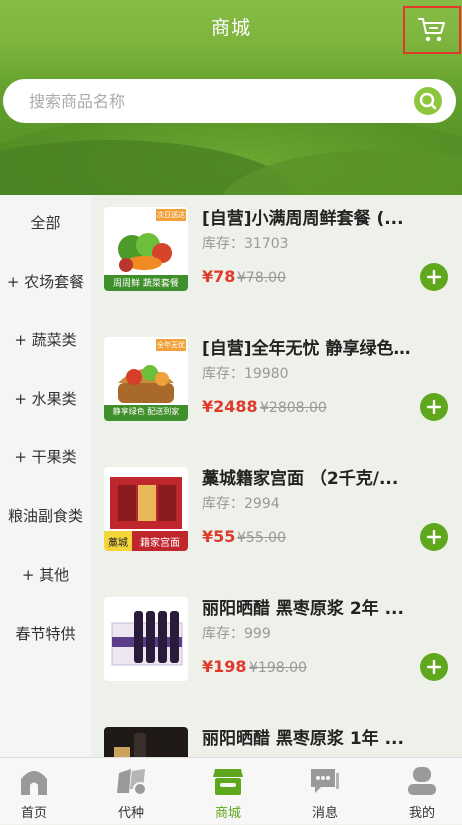 Image resolution: width=462 pixels, height=825 pixels. Describe the element at coordinates (325, 781) in the screenshot. I see `message-icon` at that location.